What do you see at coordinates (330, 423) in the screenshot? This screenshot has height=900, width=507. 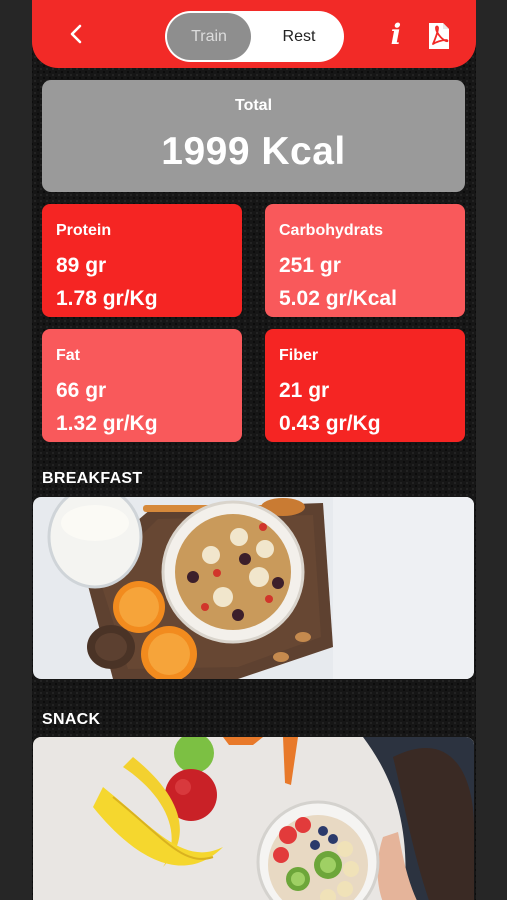 I see `macro-ratio: 0.43 gr/Kg` at bounding box center [330, 423].